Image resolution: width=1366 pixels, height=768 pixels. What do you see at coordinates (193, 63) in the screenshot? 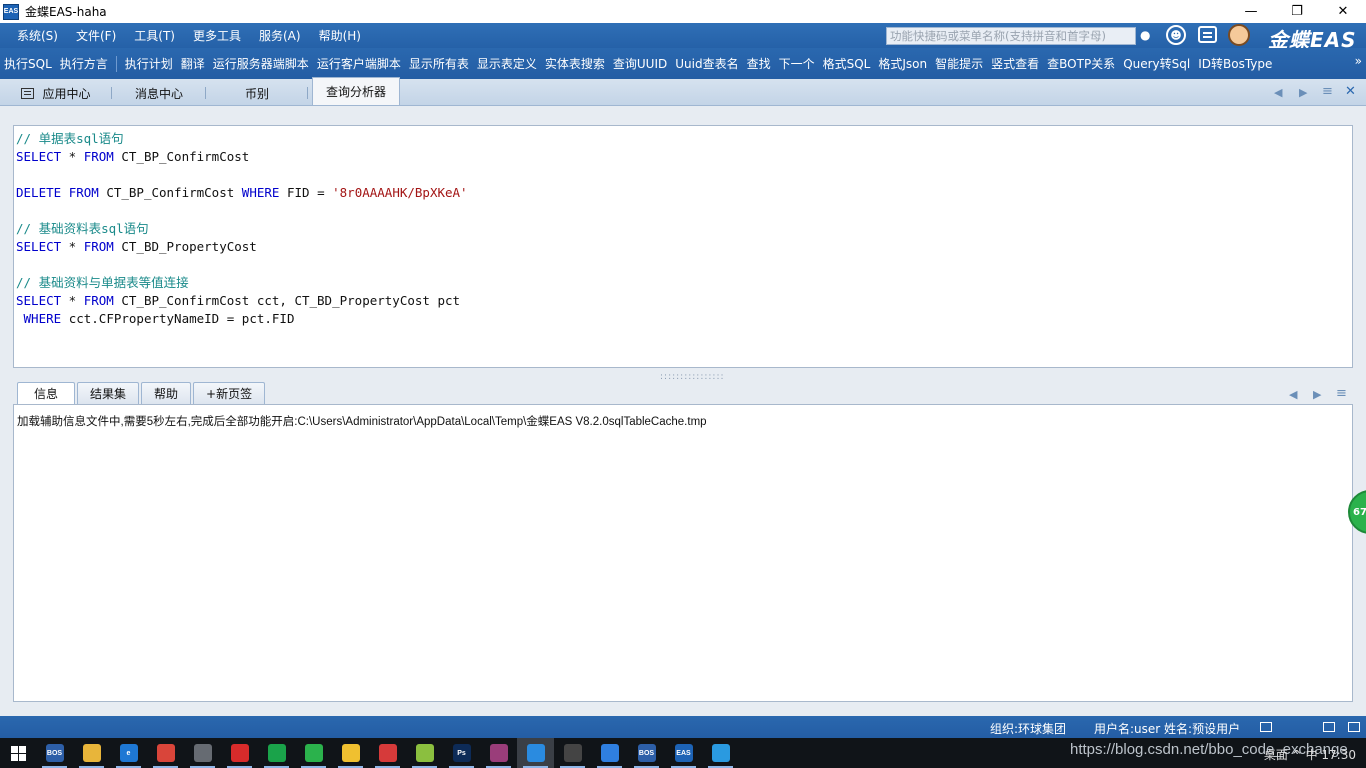
I see `tool-translate: 翻译` at bounding box center [193, 63].